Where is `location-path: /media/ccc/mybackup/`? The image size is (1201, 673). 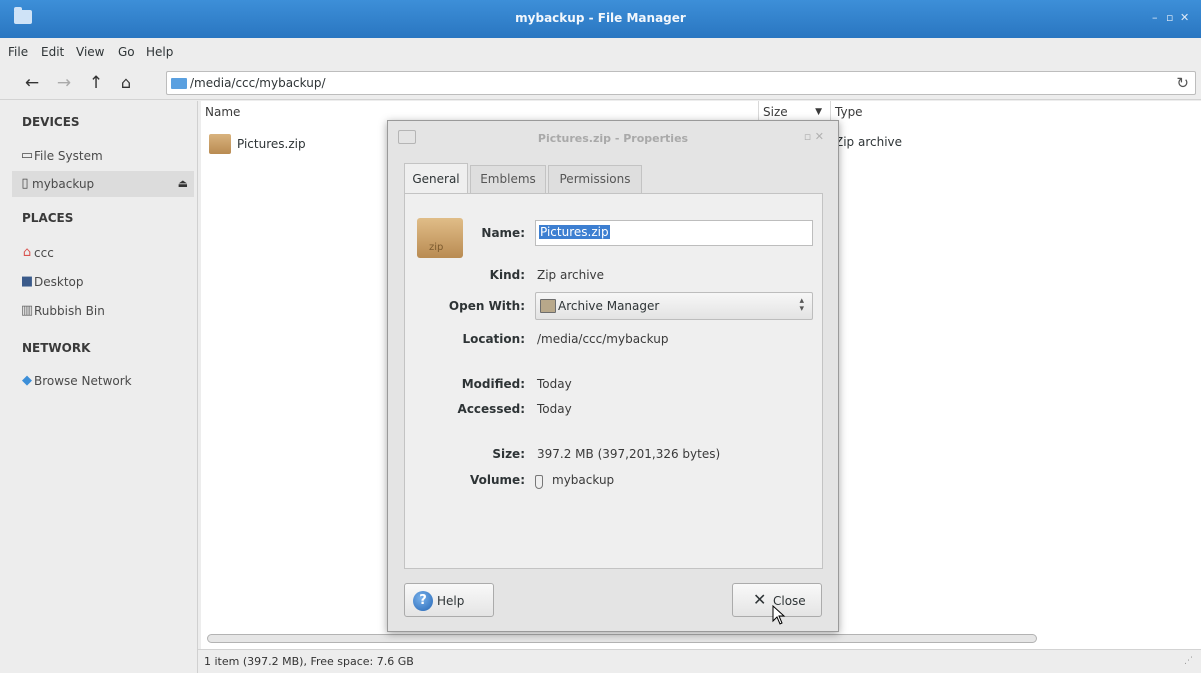 location-path: /media/ccc/mybackup/ is located at coordinates (258, 83).